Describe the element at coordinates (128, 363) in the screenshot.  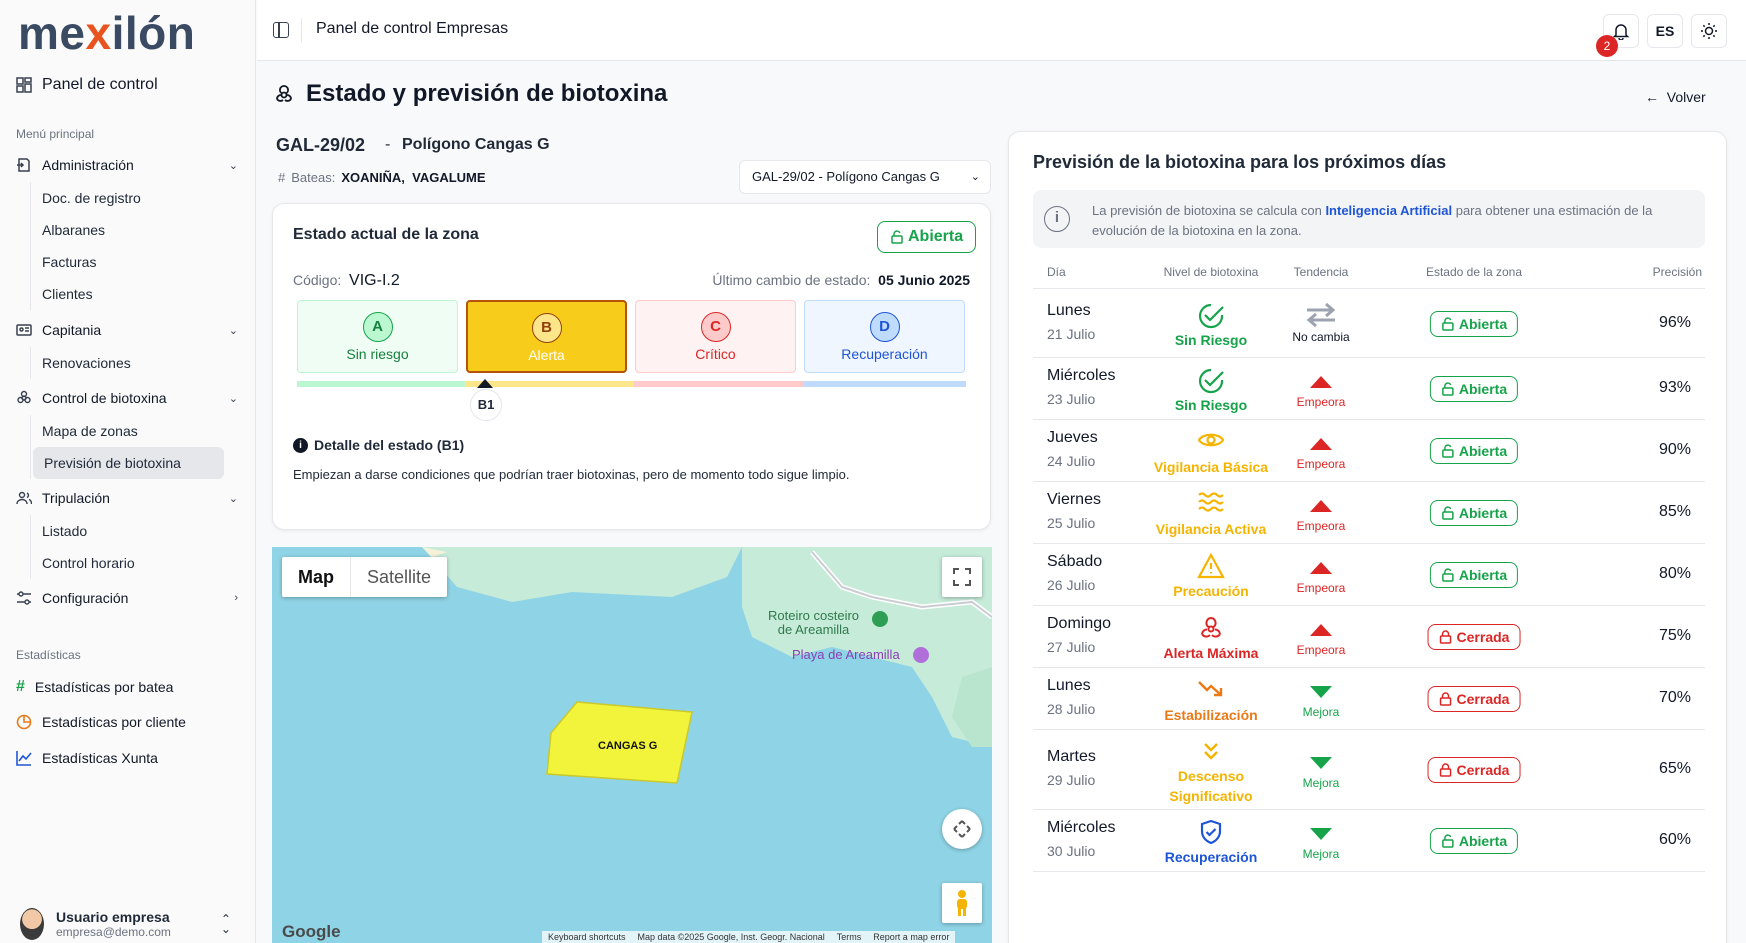
I see `nav-item-renovaciones: Renovaciones` at that location.